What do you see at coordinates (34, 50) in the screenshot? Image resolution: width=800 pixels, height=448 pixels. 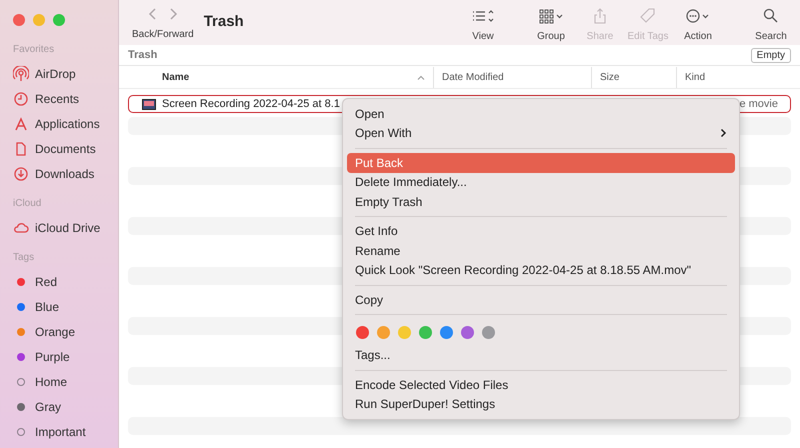 I see `section-heading: Favorites` at bounding box center [34, 50].